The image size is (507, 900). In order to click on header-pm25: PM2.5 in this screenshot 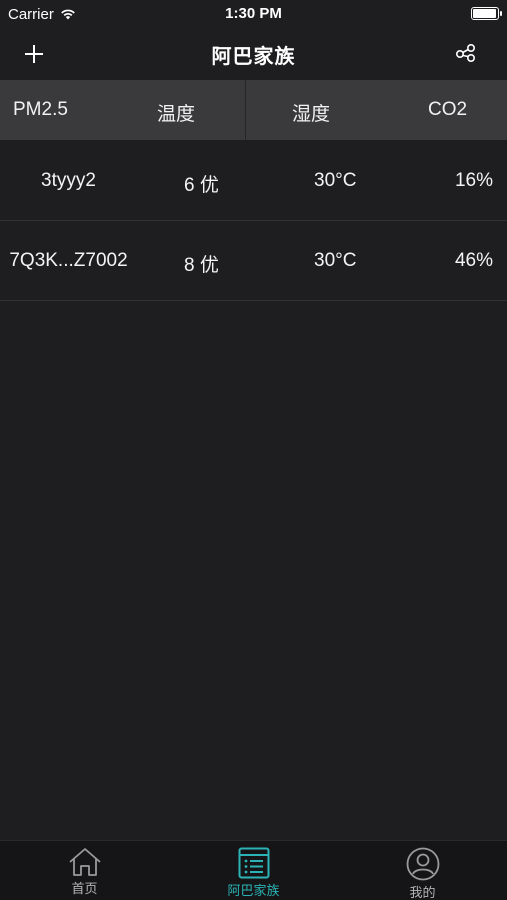, I will do `click(40, 110)`.